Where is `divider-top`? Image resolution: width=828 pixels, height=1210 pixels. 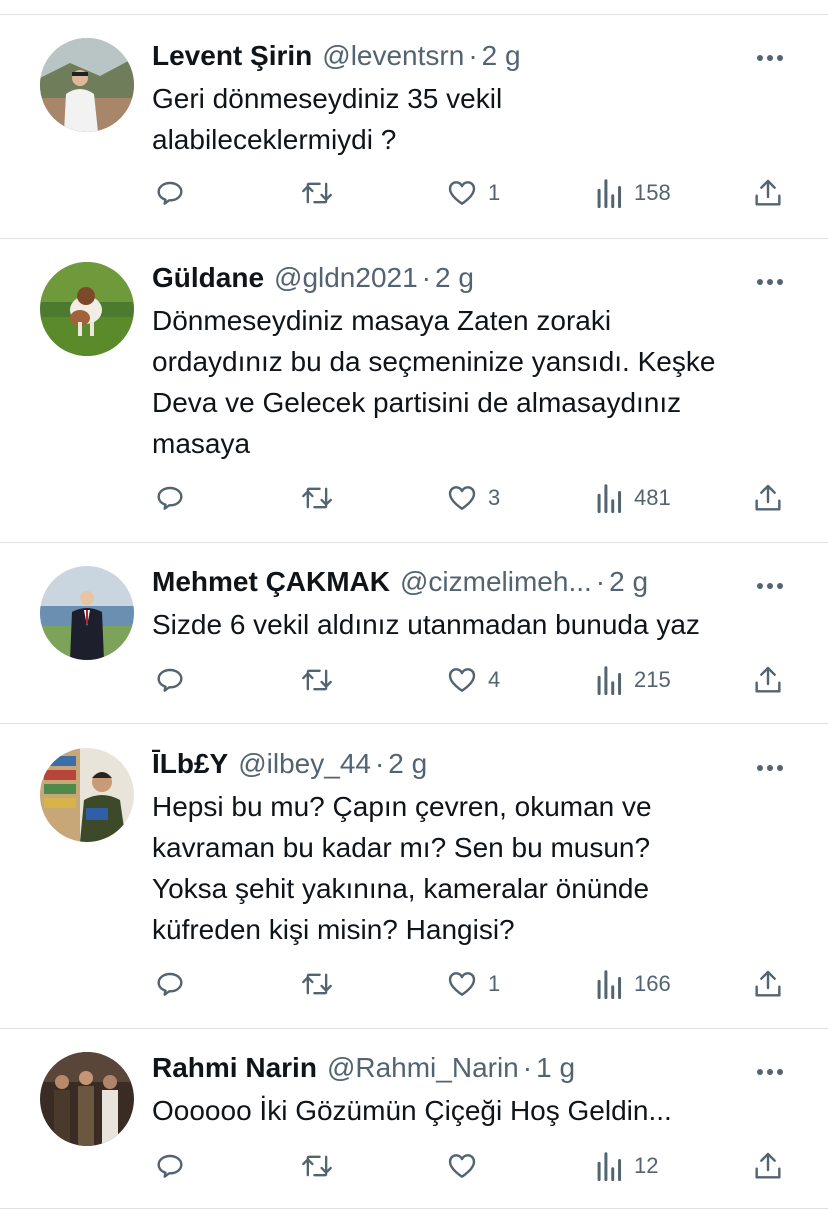
divider-top is located at coordinates (414, 14).